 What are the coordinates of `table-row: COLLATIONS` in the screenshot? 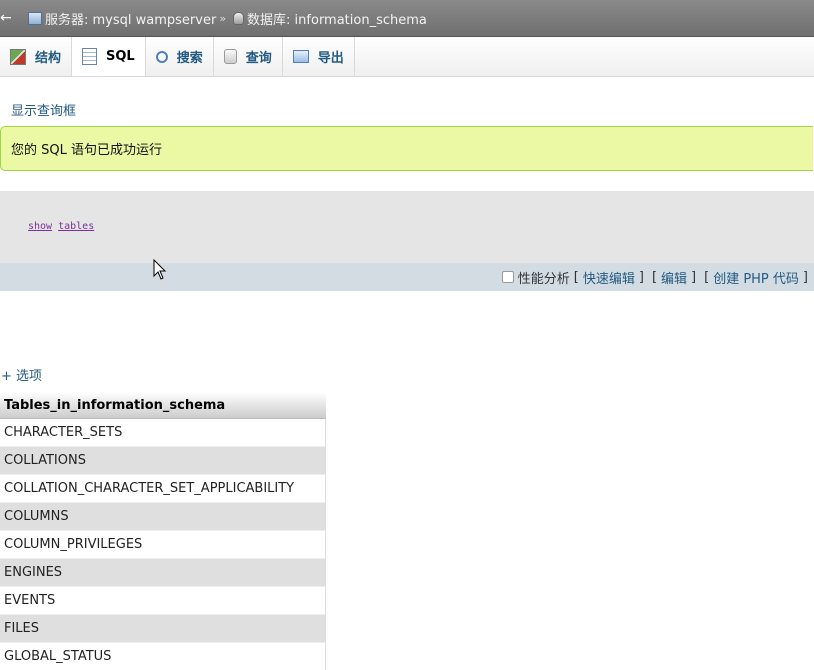 It's located at (163, 461).